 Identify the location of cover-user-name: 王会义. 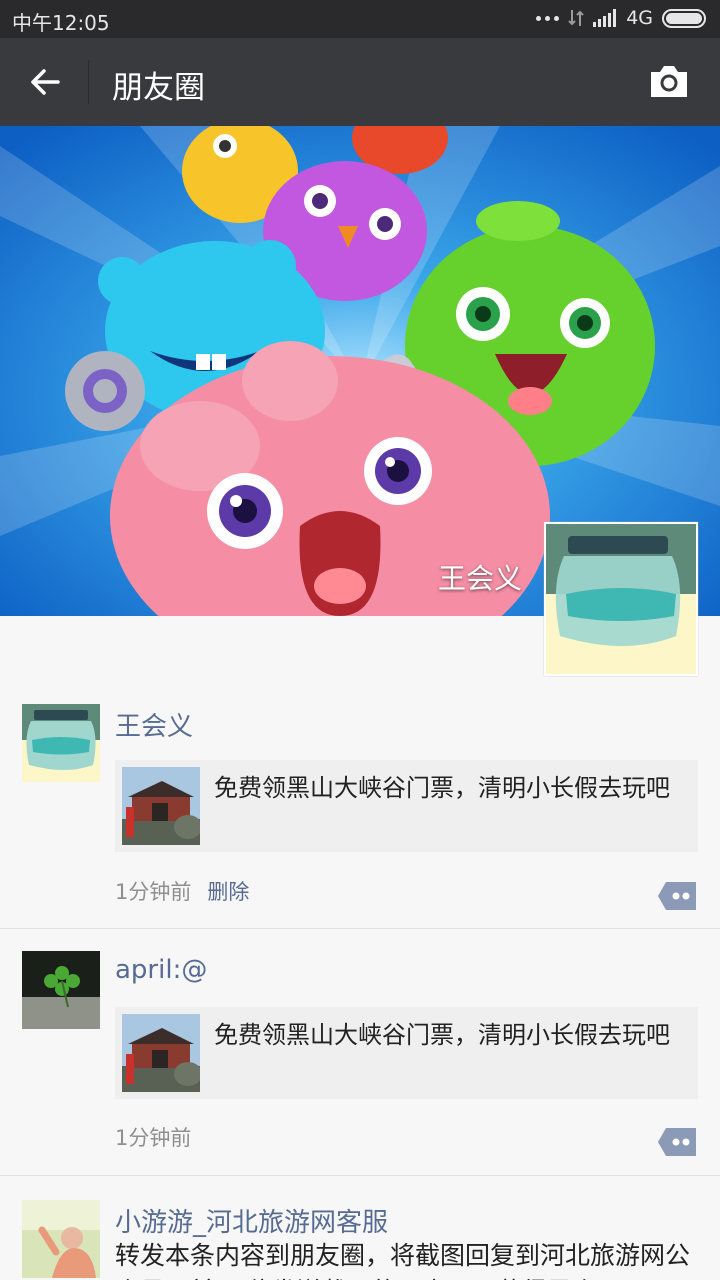
(479, 578).